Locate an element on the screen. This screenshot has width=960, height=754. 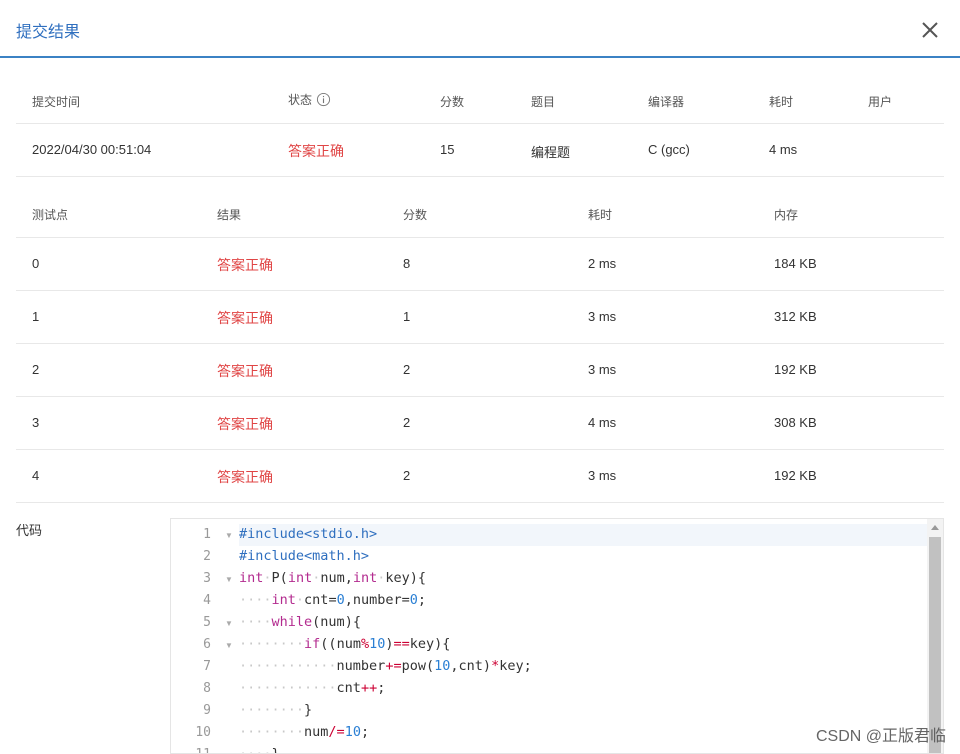
line-number: 7 is located at coordinates (207, 666).